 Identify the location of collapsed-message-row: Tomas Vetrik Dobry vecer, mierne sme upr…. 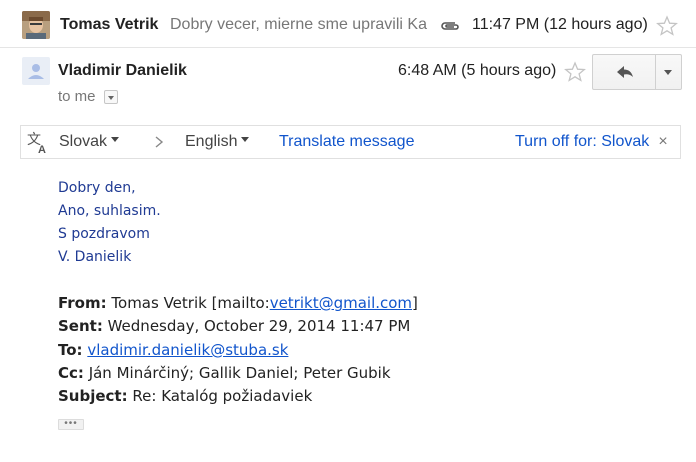
(348, 24).